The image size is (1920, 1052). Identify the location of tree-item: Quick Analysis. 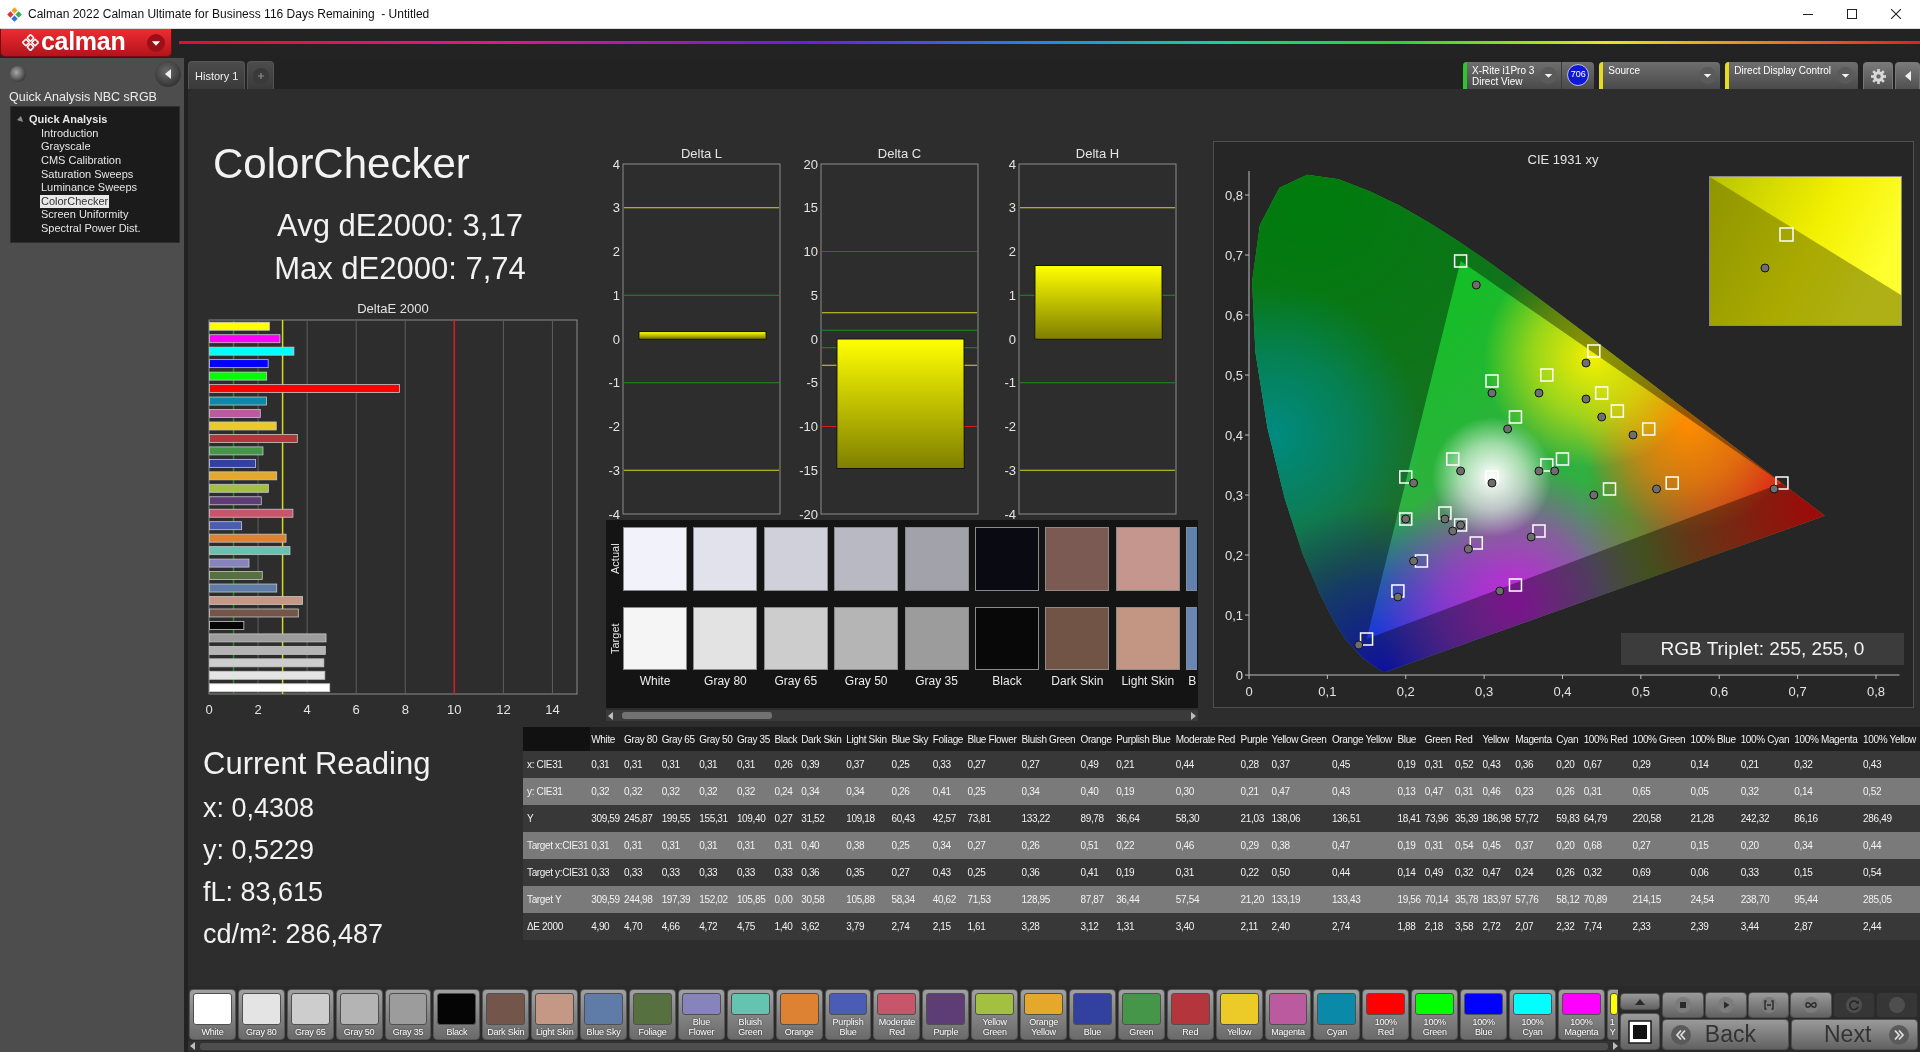
(68, 120).